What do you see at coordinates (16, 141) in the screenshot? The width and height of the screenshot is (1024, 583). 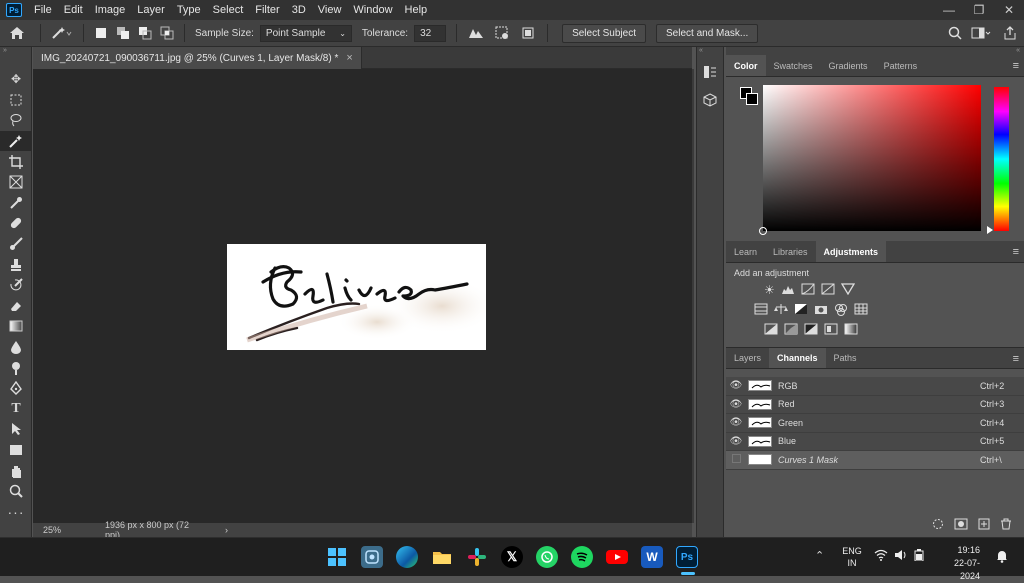 I see `magic-wand-tool-icon` at bounding box center [16, 141].